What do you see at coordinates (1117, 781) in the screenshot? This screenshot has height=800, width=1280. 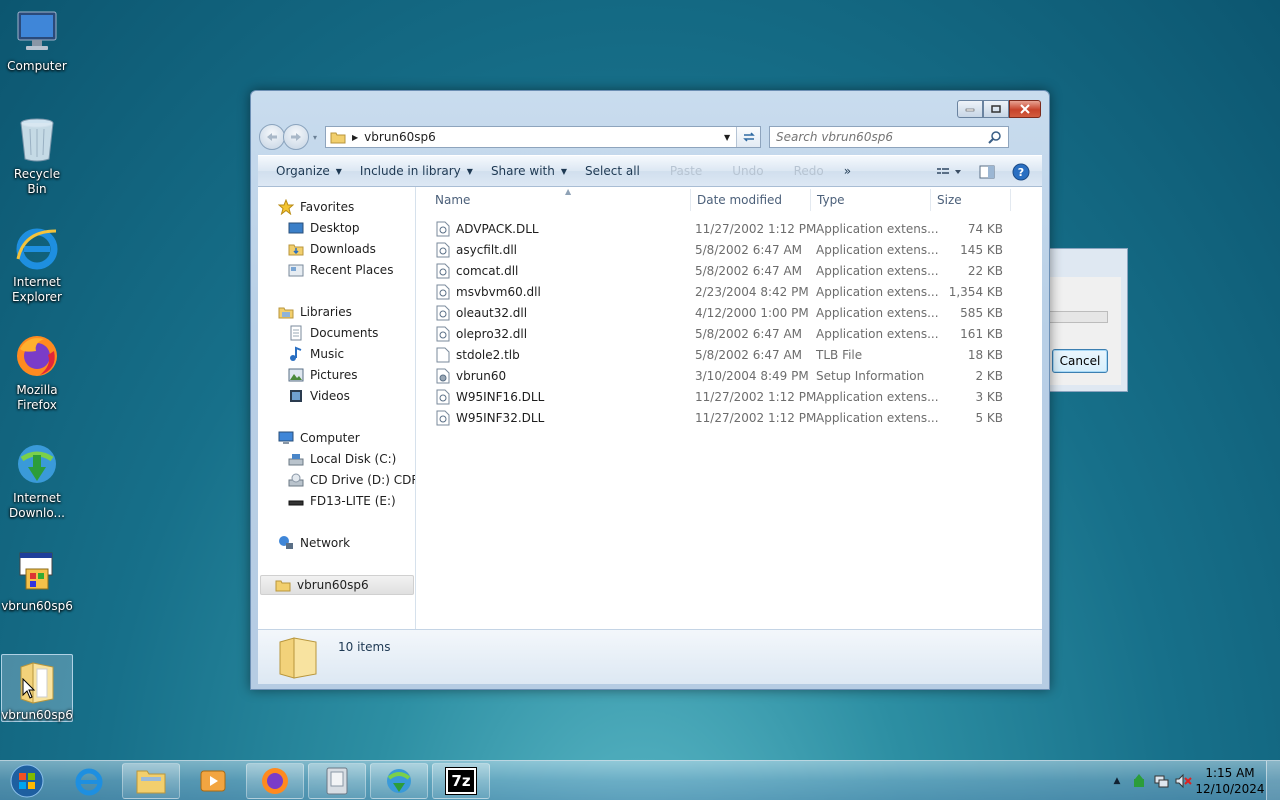 I see `show-hidden-icons-button: ▲` at bounding box center [1117, 781].